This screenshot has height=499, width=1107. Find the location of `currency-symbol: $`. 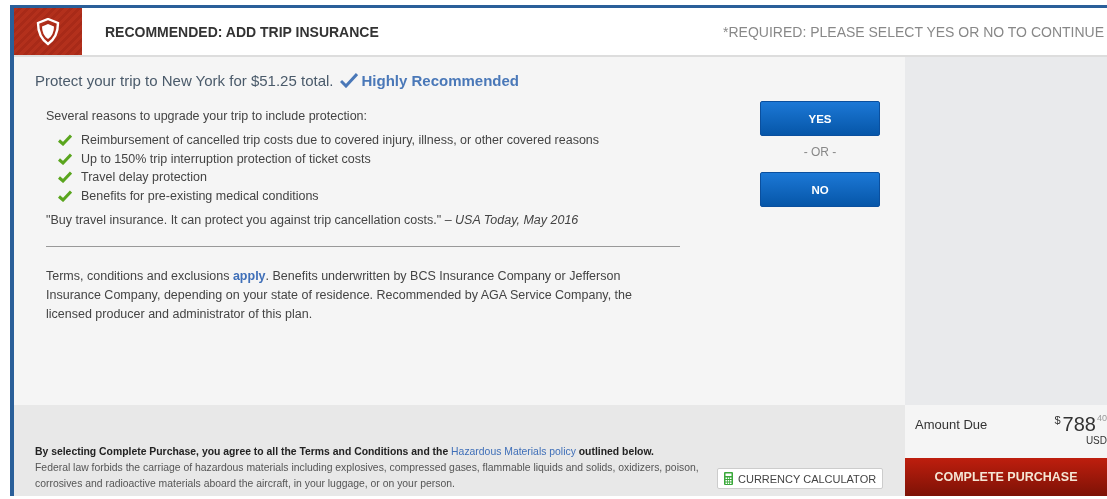

currency-symbol: $ is located at coordinates (1057, 420).